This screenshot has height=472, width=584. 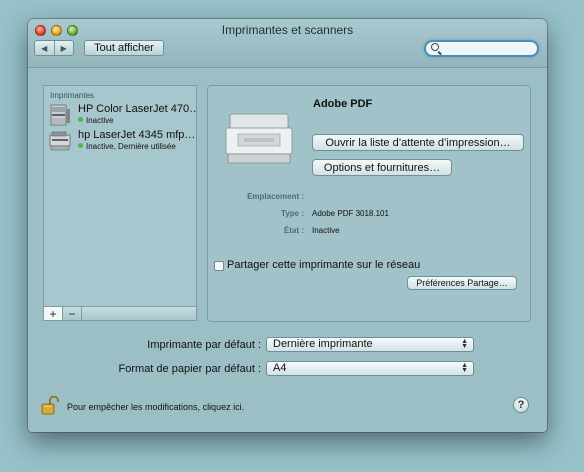 What do you see at coordinates (60, 115) in the screenshot?
I see `color-laser-printer-icon` at bounding box center [60, 115].